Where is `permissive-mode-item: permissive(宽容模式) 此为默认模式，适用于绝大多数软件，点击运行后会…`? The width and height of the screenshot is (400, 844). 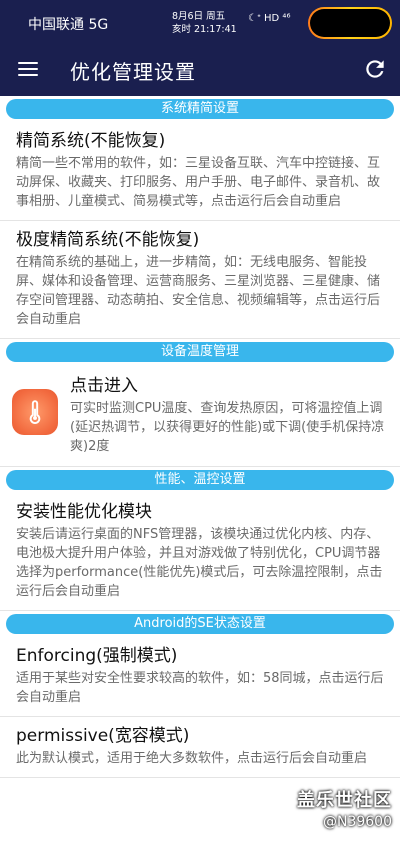
permissive-mode-item: permissive(宽容模式) 此为默认模式，适用于绝大多数软件，点击运行后会… is located at coordinates (200, 747).